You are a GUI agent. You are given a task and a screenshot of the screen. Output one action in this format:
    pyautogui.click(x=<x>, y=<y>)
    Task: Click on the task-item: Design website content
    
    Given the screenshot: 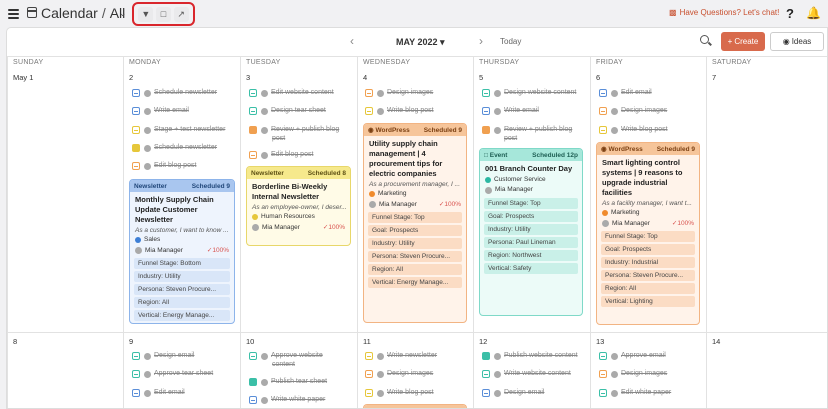 What is the action you would take?
    pyautogui.click(x=529, y=93)
    